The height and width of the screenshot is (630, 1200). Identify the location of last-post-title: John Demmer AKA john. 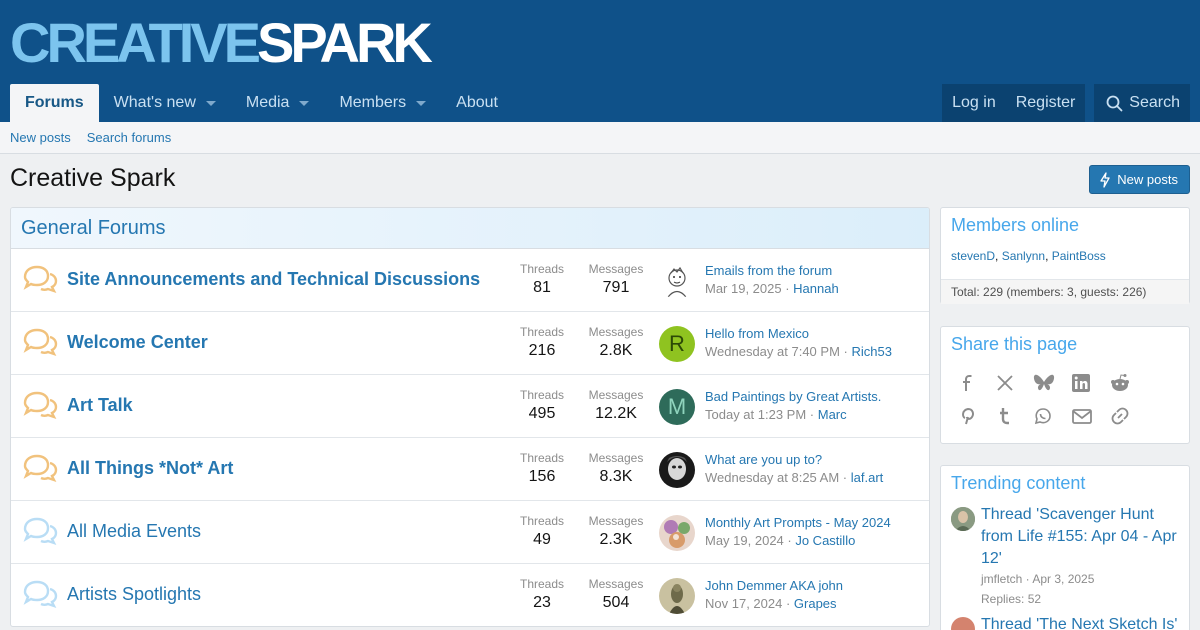
(774, 585).